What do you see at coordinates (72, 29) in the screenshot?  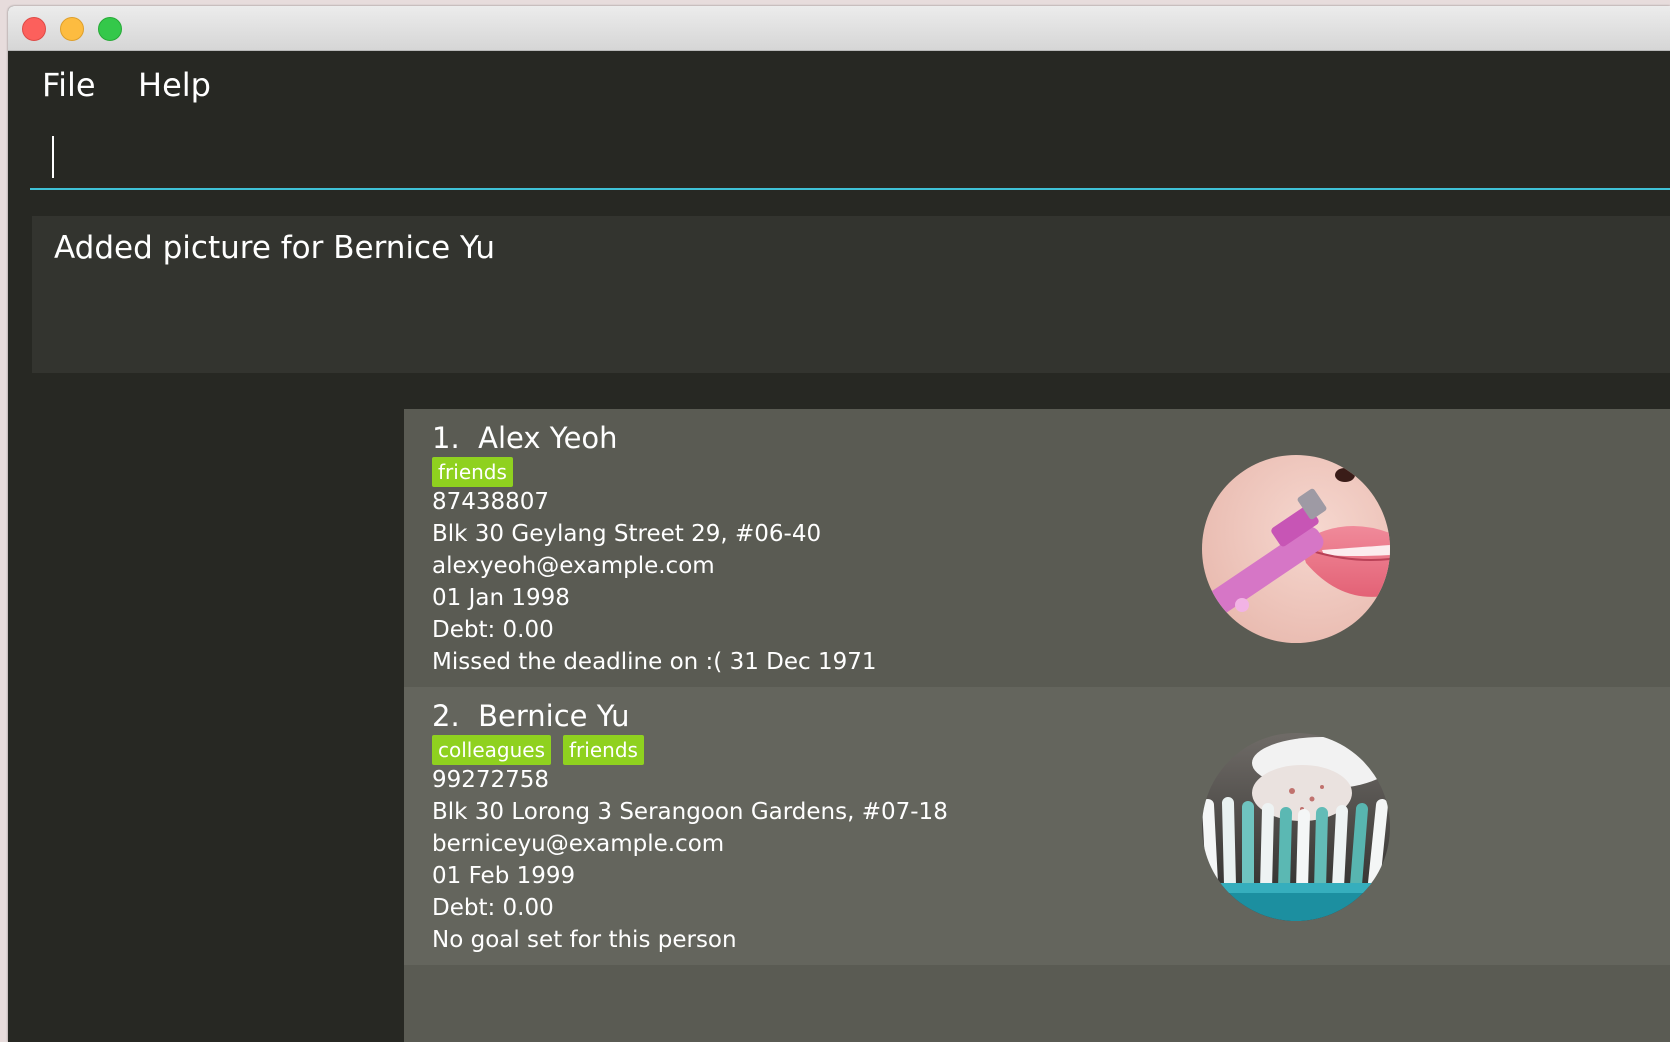 I see `minimize-window-button` at bounding box center [72, 29].